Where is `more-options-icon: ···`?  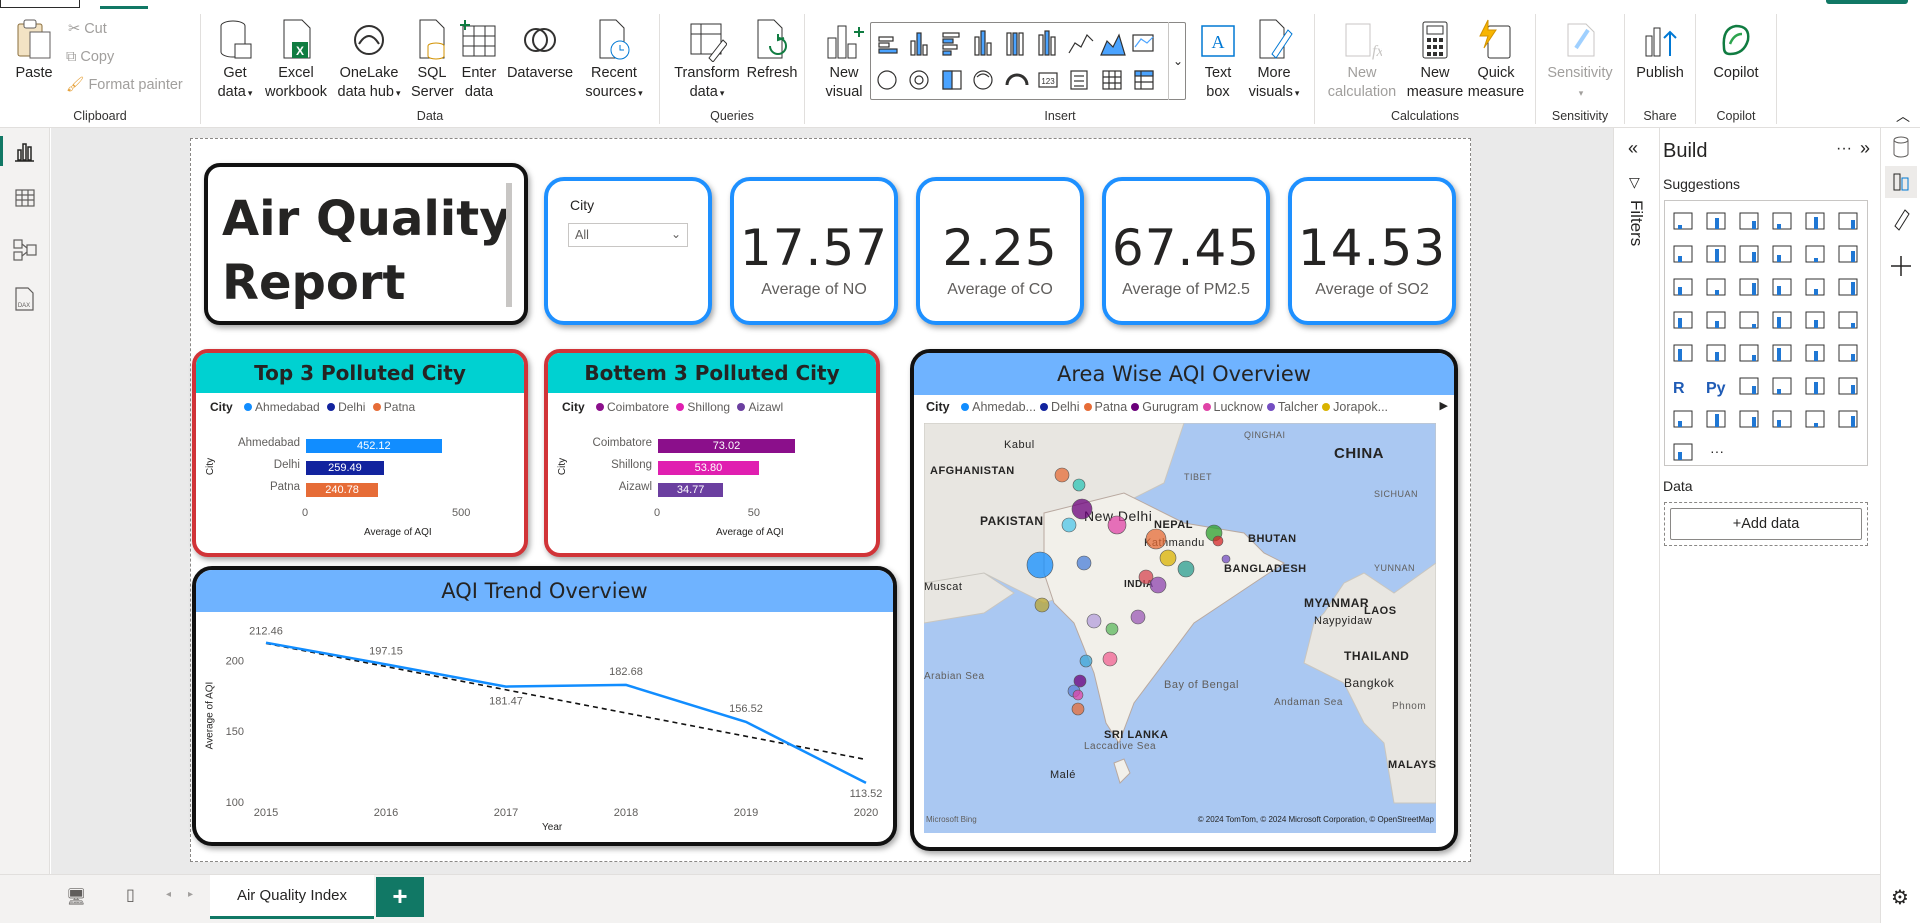 more-options-icon: ··· is located at coordinates (1844, 149).